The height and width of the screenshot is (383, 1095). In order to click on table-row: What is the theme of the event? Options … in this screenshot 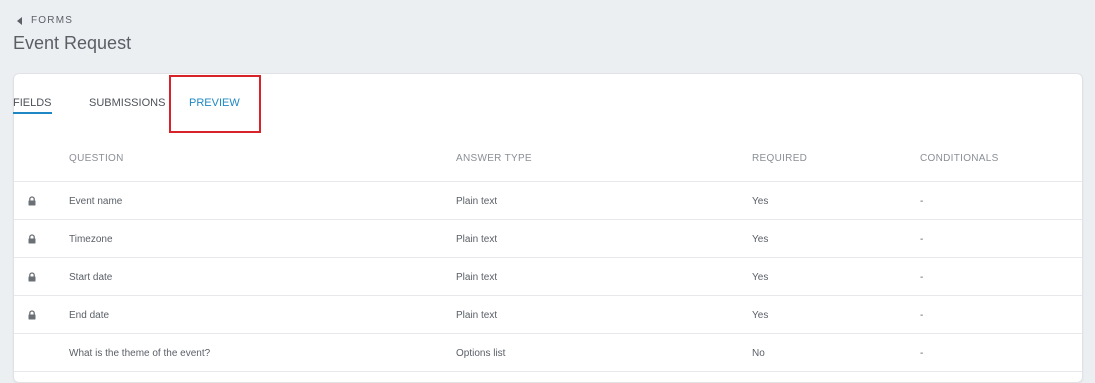, I will do `click(548, 353)`.